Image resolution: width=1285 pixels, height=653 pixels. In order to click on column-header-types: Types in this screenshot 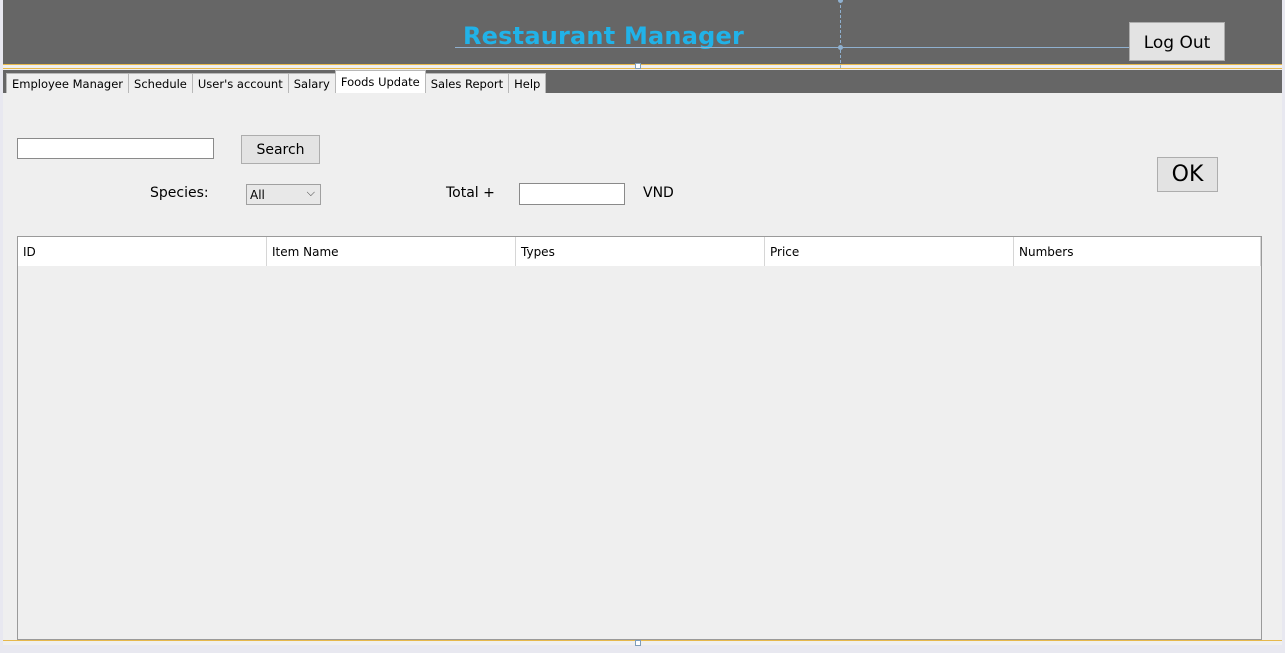, I will do `click(640, 251)`.